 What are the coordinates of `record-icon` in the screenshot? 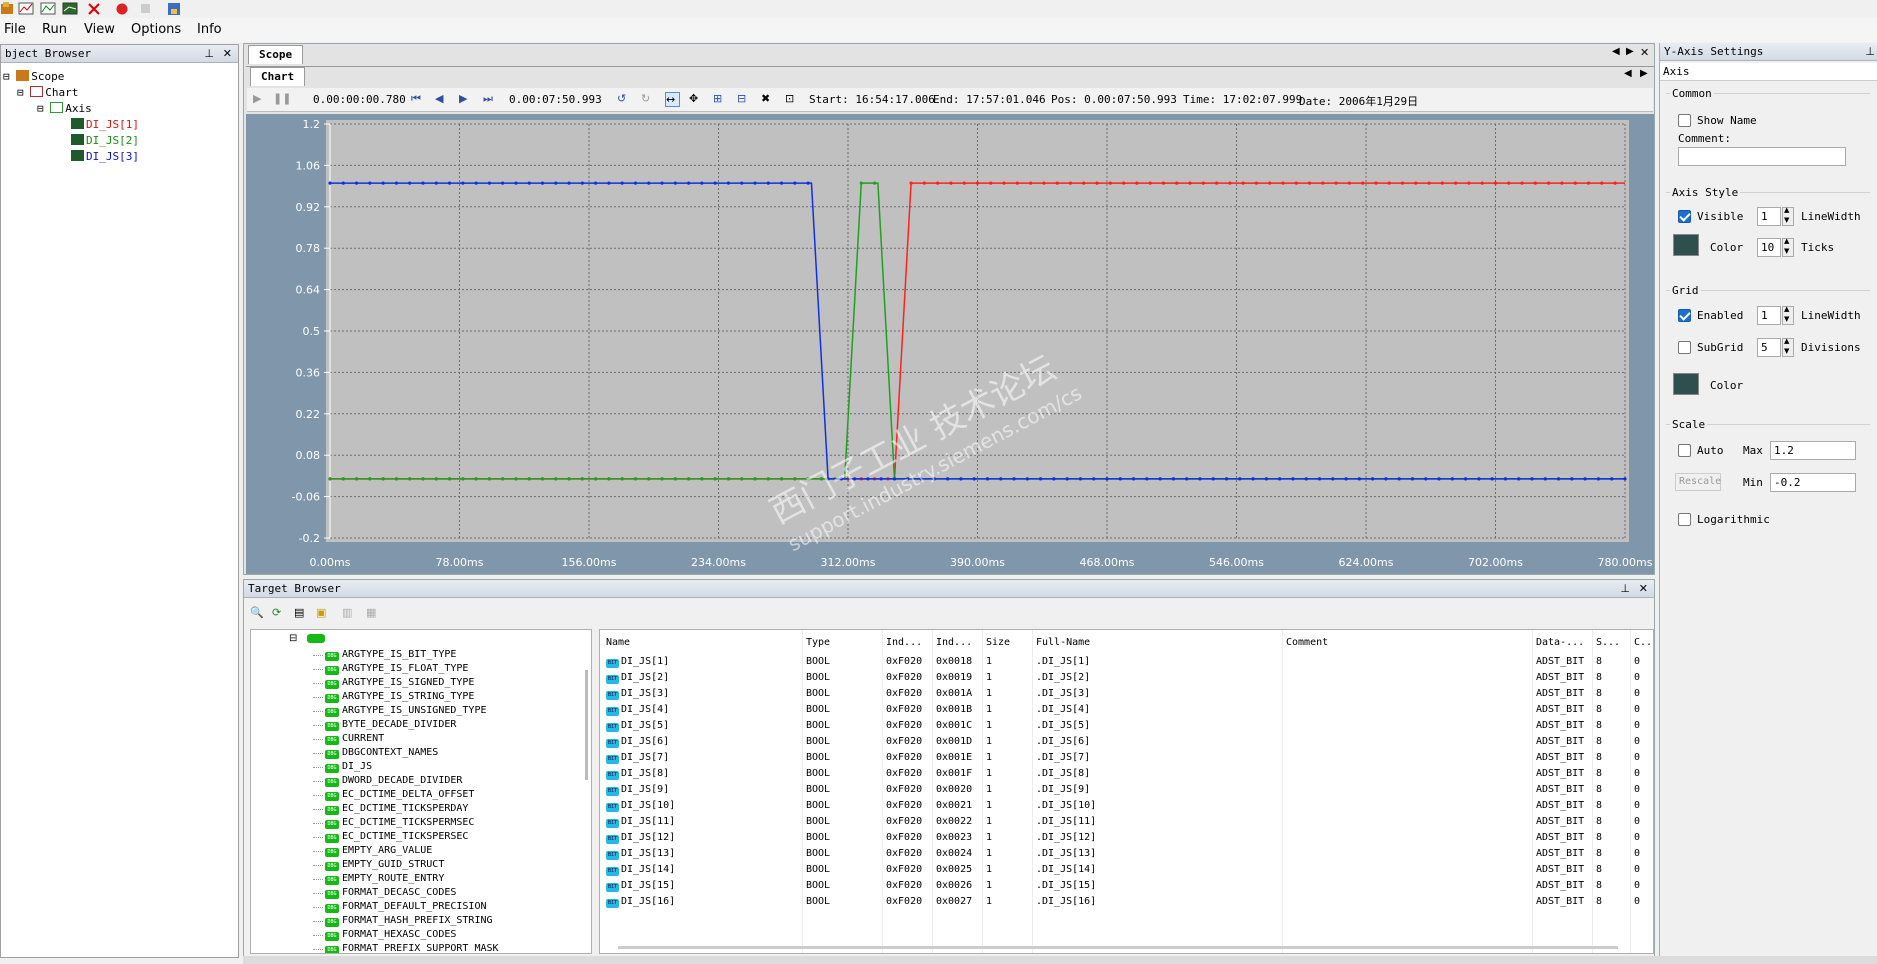 It's located at (122, 8).